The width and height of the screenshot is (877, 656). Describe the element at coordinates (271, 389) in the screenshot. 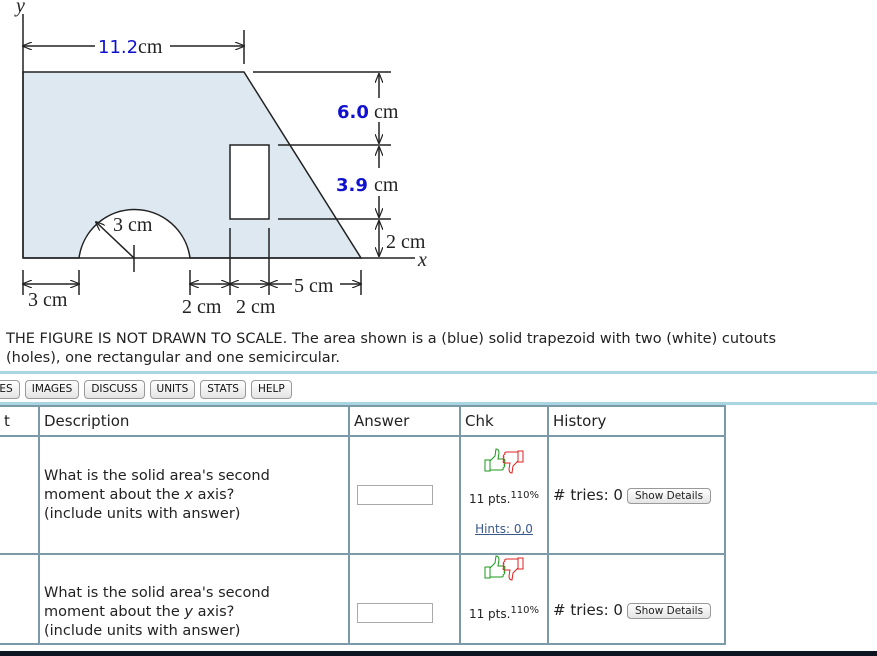

I see `help-button: HELP` at that location.